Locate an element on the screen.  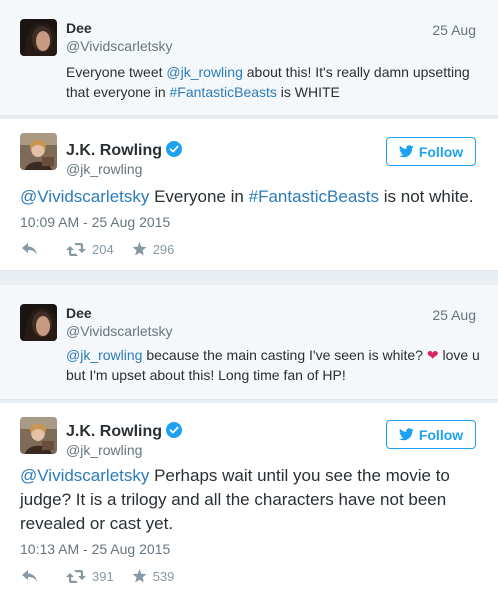
favorite-button: 539 is located at coordinates (153, 576).